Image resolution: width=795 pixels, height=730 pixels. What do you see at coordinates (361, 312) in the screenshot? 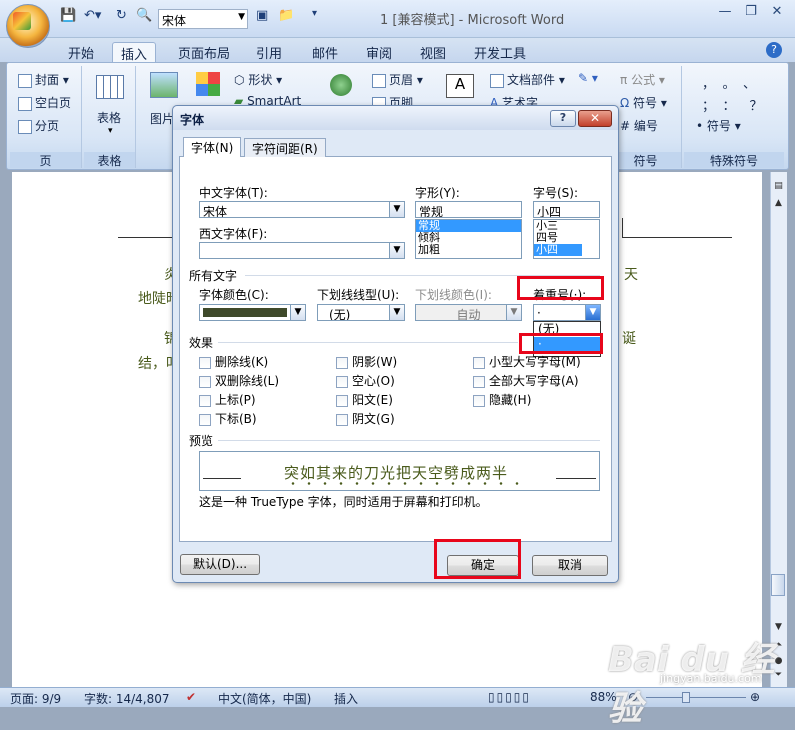
I see `underline-type-select: (无) ▼` at bounding box center [361, 312].